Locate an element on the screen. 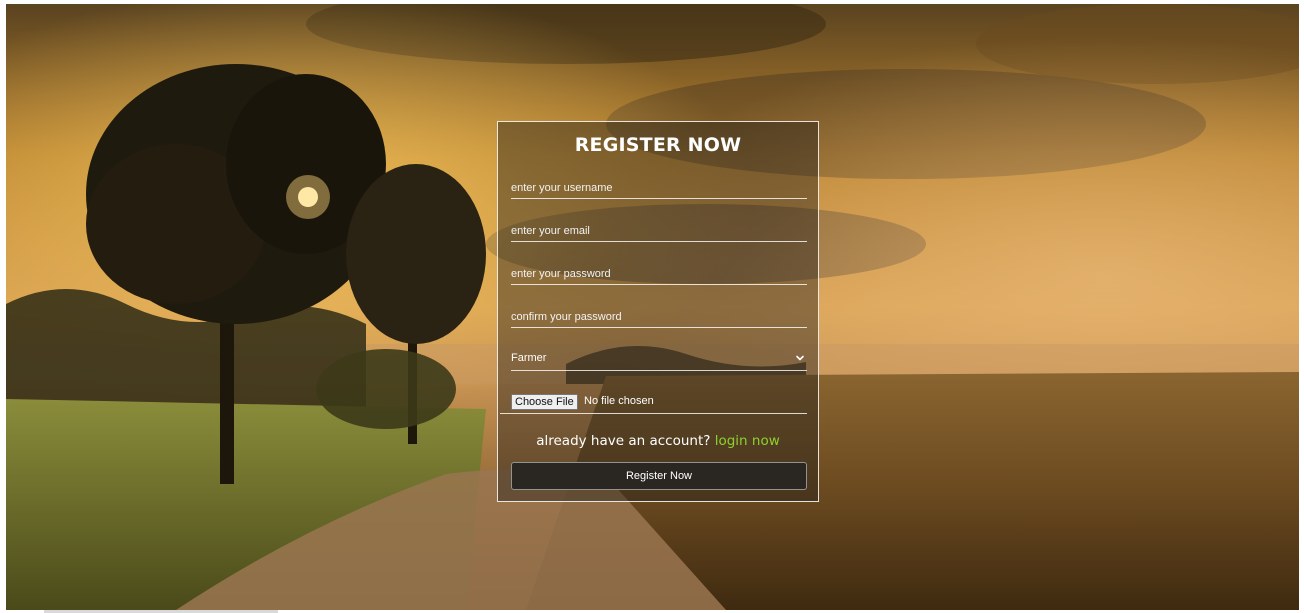  confirm-password-field-wrapper is located at coordinates (659, 316).